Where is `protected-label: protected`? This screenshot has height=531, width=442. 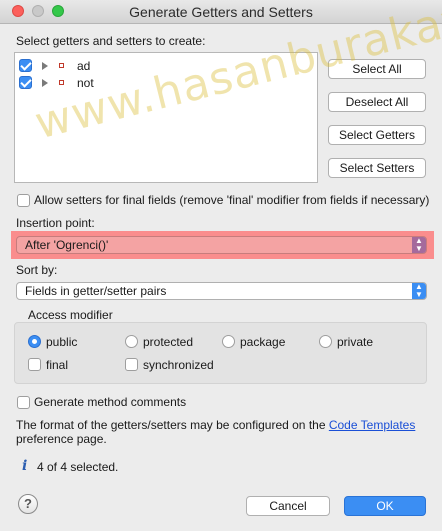
protected-label: protected is located at coordinates (168, 342).